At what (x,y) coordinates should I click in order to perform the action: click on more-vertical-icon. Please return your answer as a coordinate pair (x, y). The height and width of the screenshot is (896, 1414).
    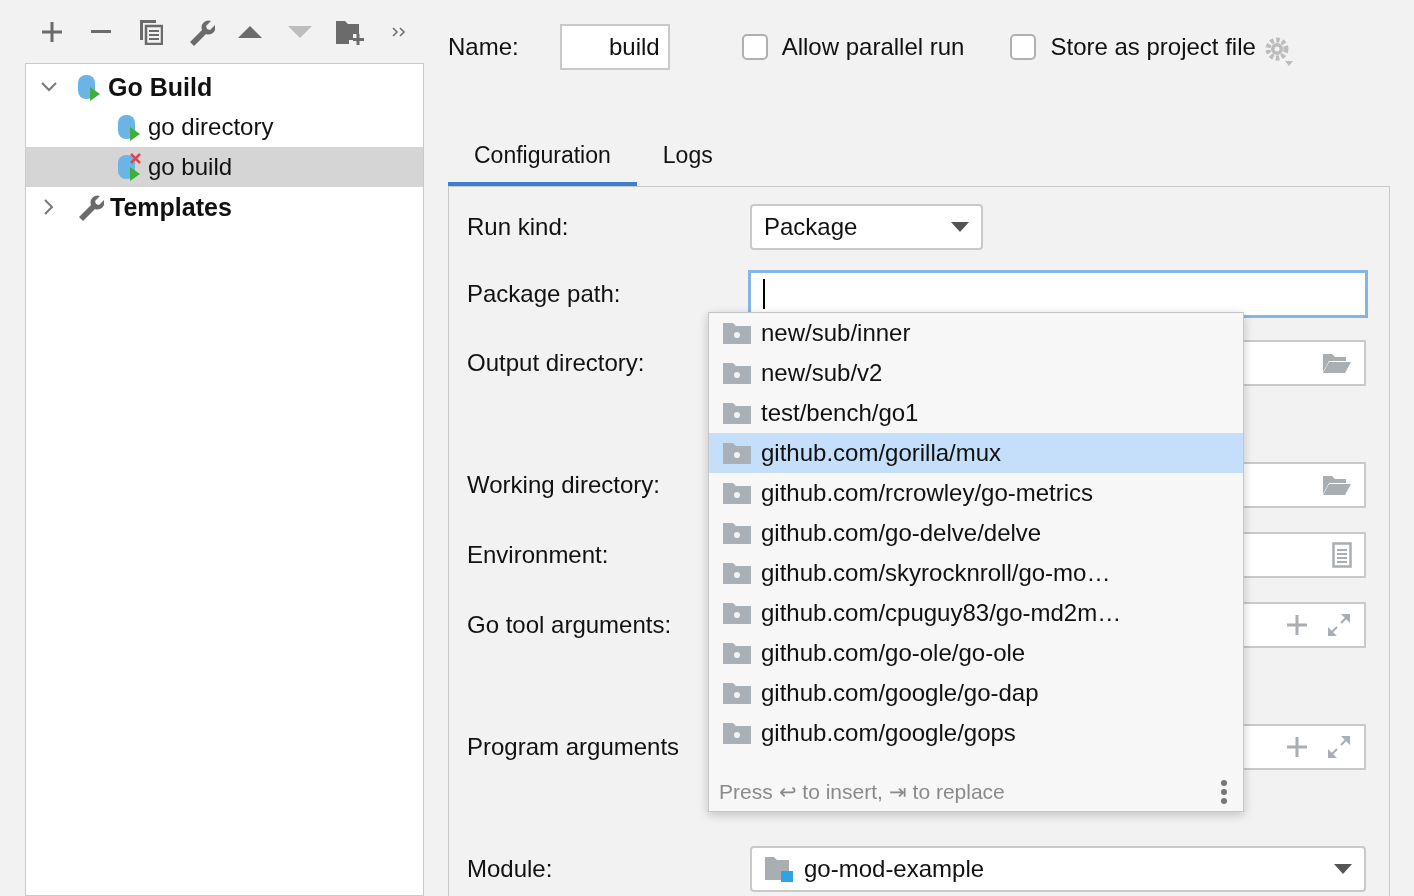
    Looking at the image, I should click on (1224, 791).